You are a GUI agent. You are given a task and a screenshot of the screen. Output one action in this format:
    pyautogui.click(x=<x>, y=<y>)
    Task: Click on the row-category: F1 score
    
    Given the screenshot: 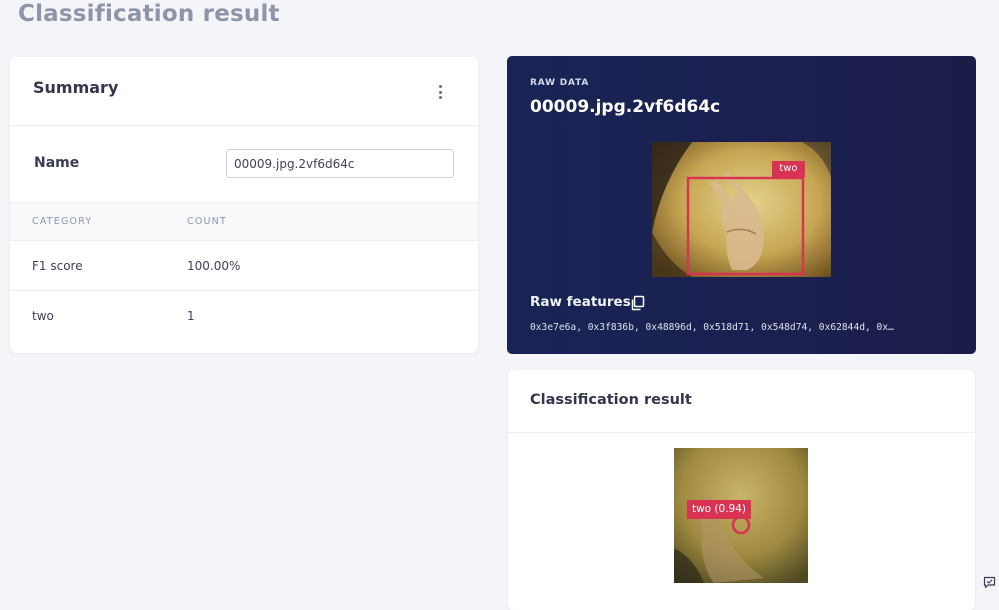 What is the action you would take?
    pyautogui.click(x=57, y=266)
    